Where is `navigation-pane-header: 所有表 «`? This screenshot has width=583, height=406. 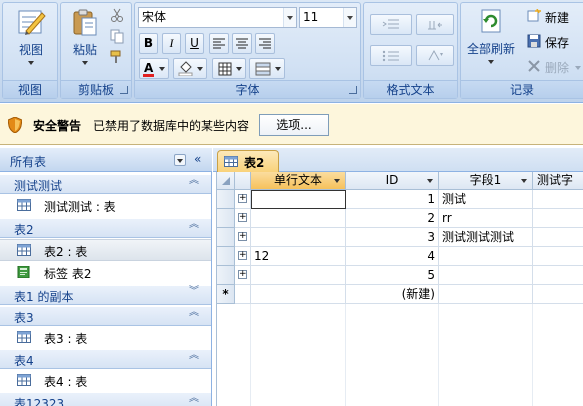
navigation-pane-header: 所有表 « is located at coordinates (106, 160).